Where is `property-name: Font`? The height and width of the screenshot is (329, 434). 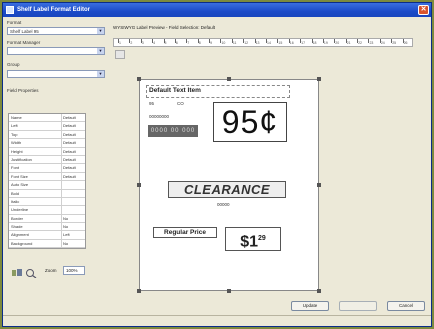 property-name: Font is located at coordinates (15, 168).